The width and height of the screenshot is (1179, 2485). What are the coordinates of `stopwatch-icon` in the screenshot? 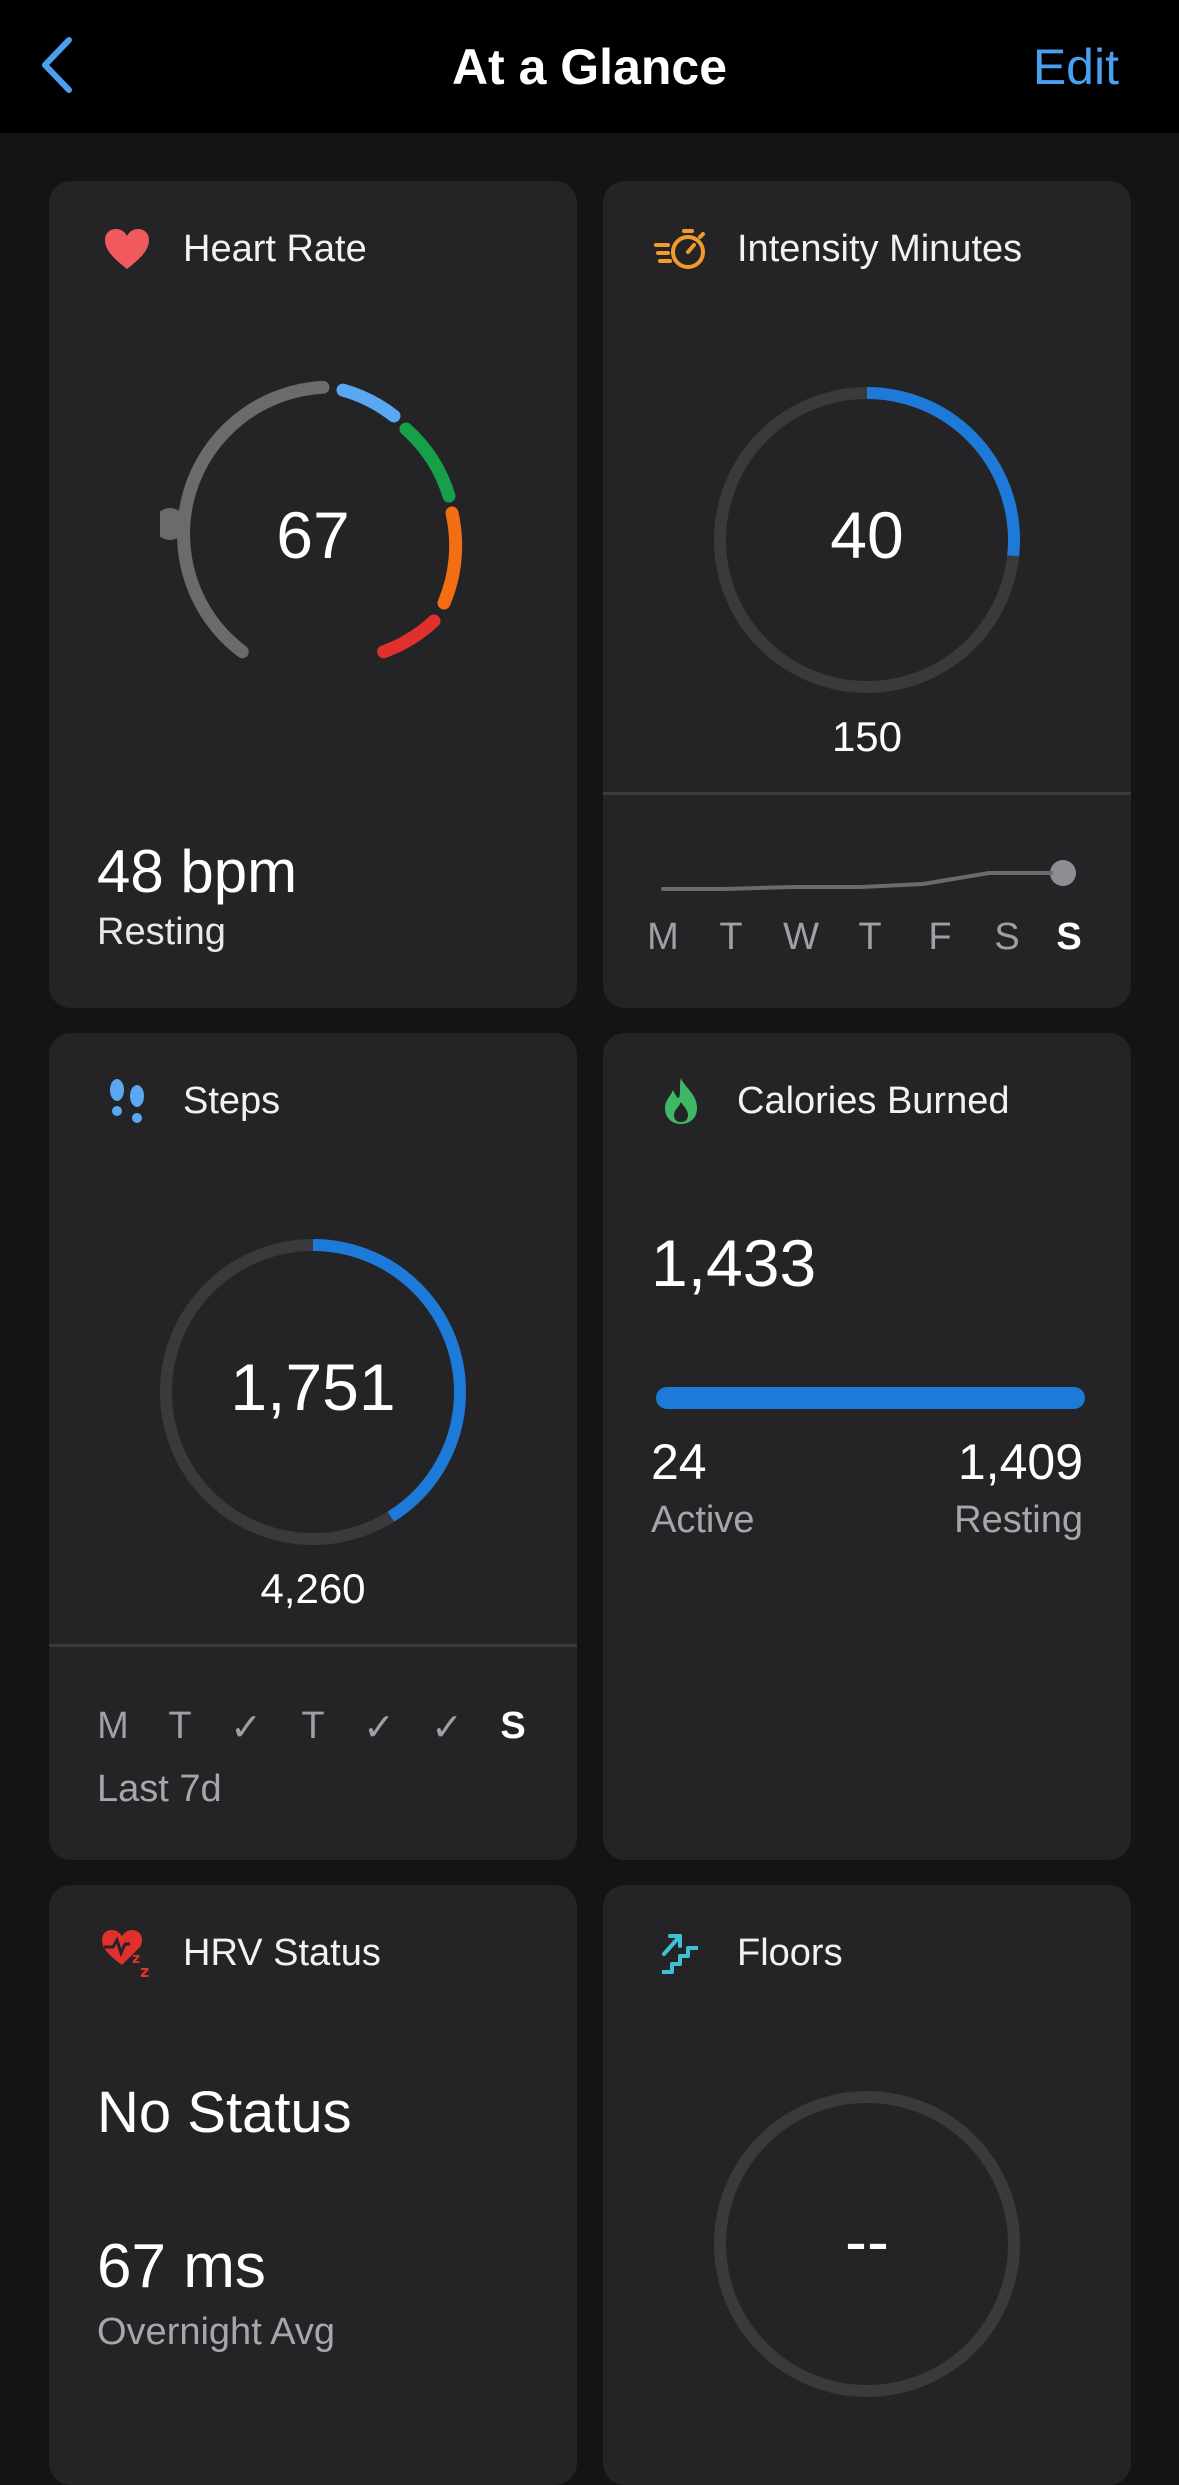 It's located at (681, 249).